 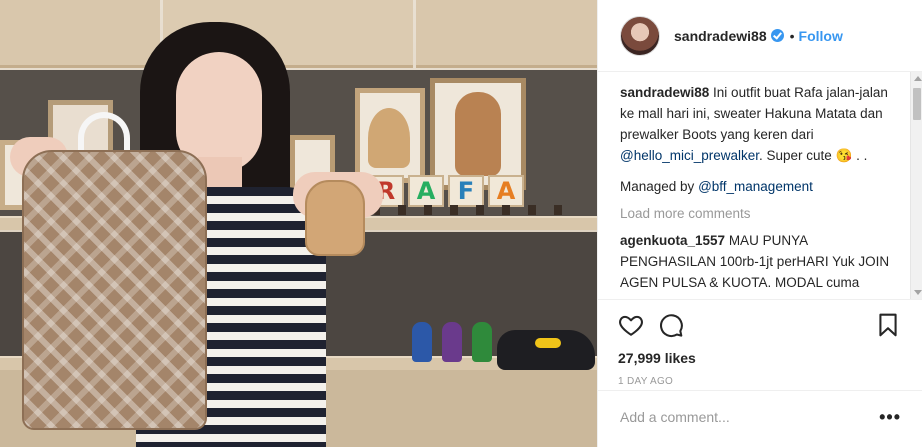 I want to click on photo-toy-figures, so click(x=452, y=342).